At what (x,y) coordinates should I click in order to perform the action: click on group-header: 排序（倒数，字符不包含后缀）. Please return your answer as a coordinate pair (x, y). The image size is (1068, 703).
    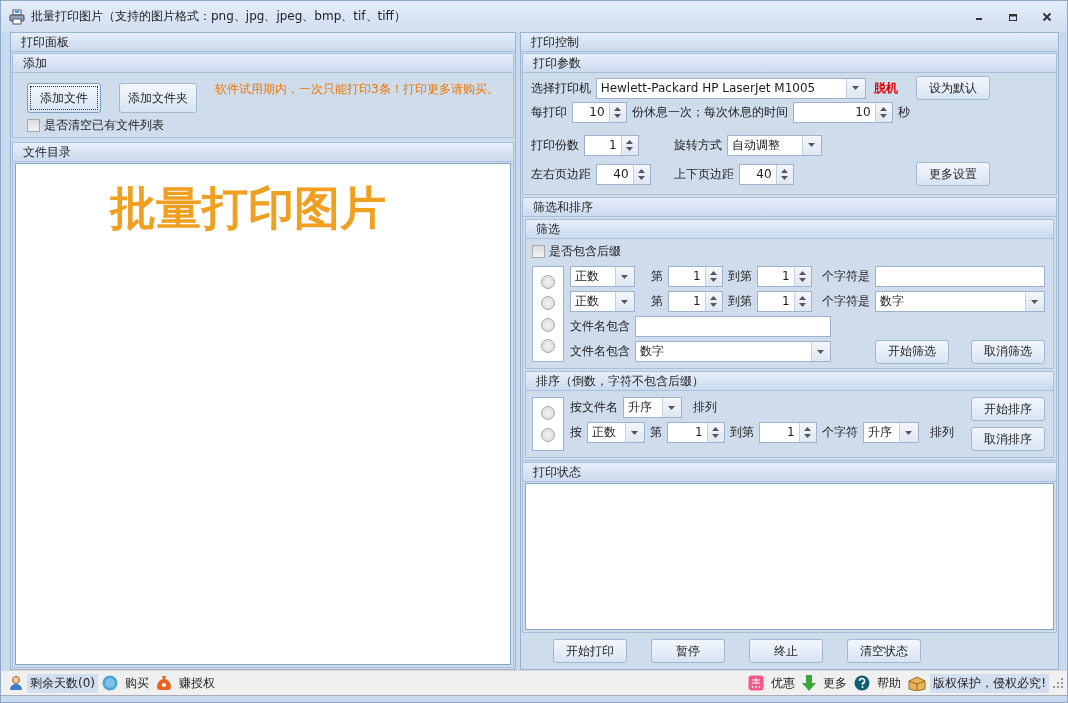
    Looking at the image, I should click on (789, 381).